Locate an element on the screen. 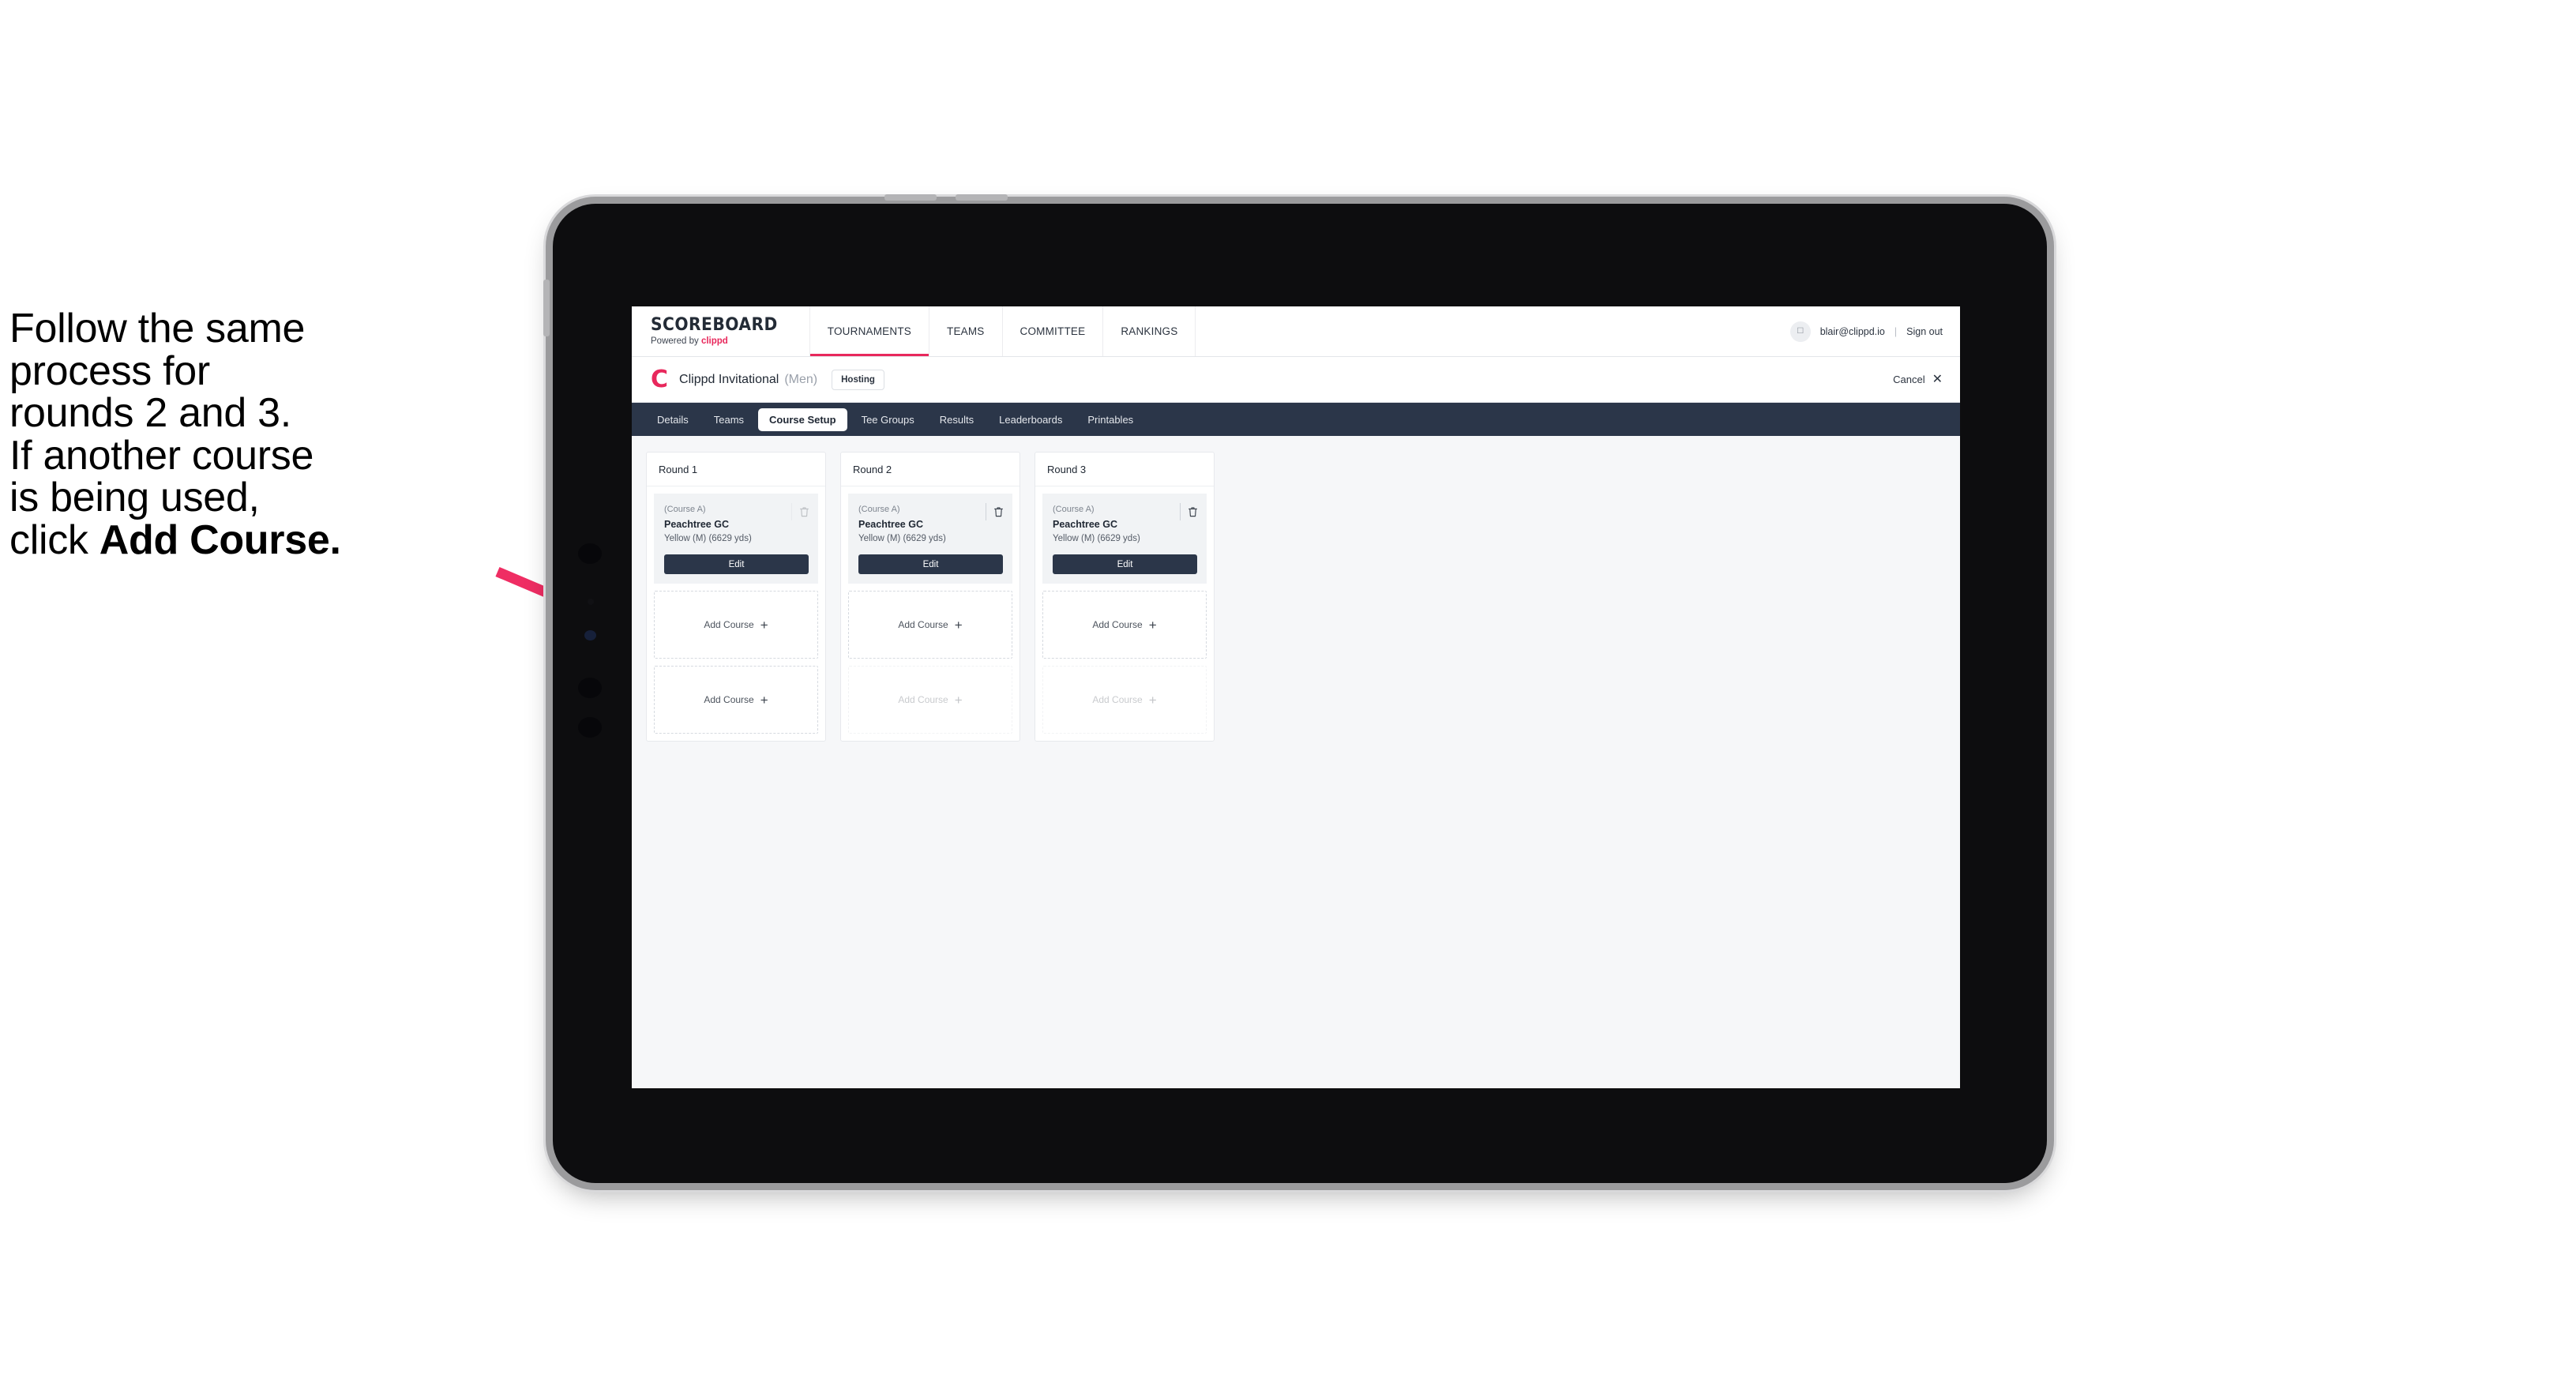 Image resolution: width=2576 pixels, height=1386 pixels. round-title: Round 1 is located at coordinates (736, 469).